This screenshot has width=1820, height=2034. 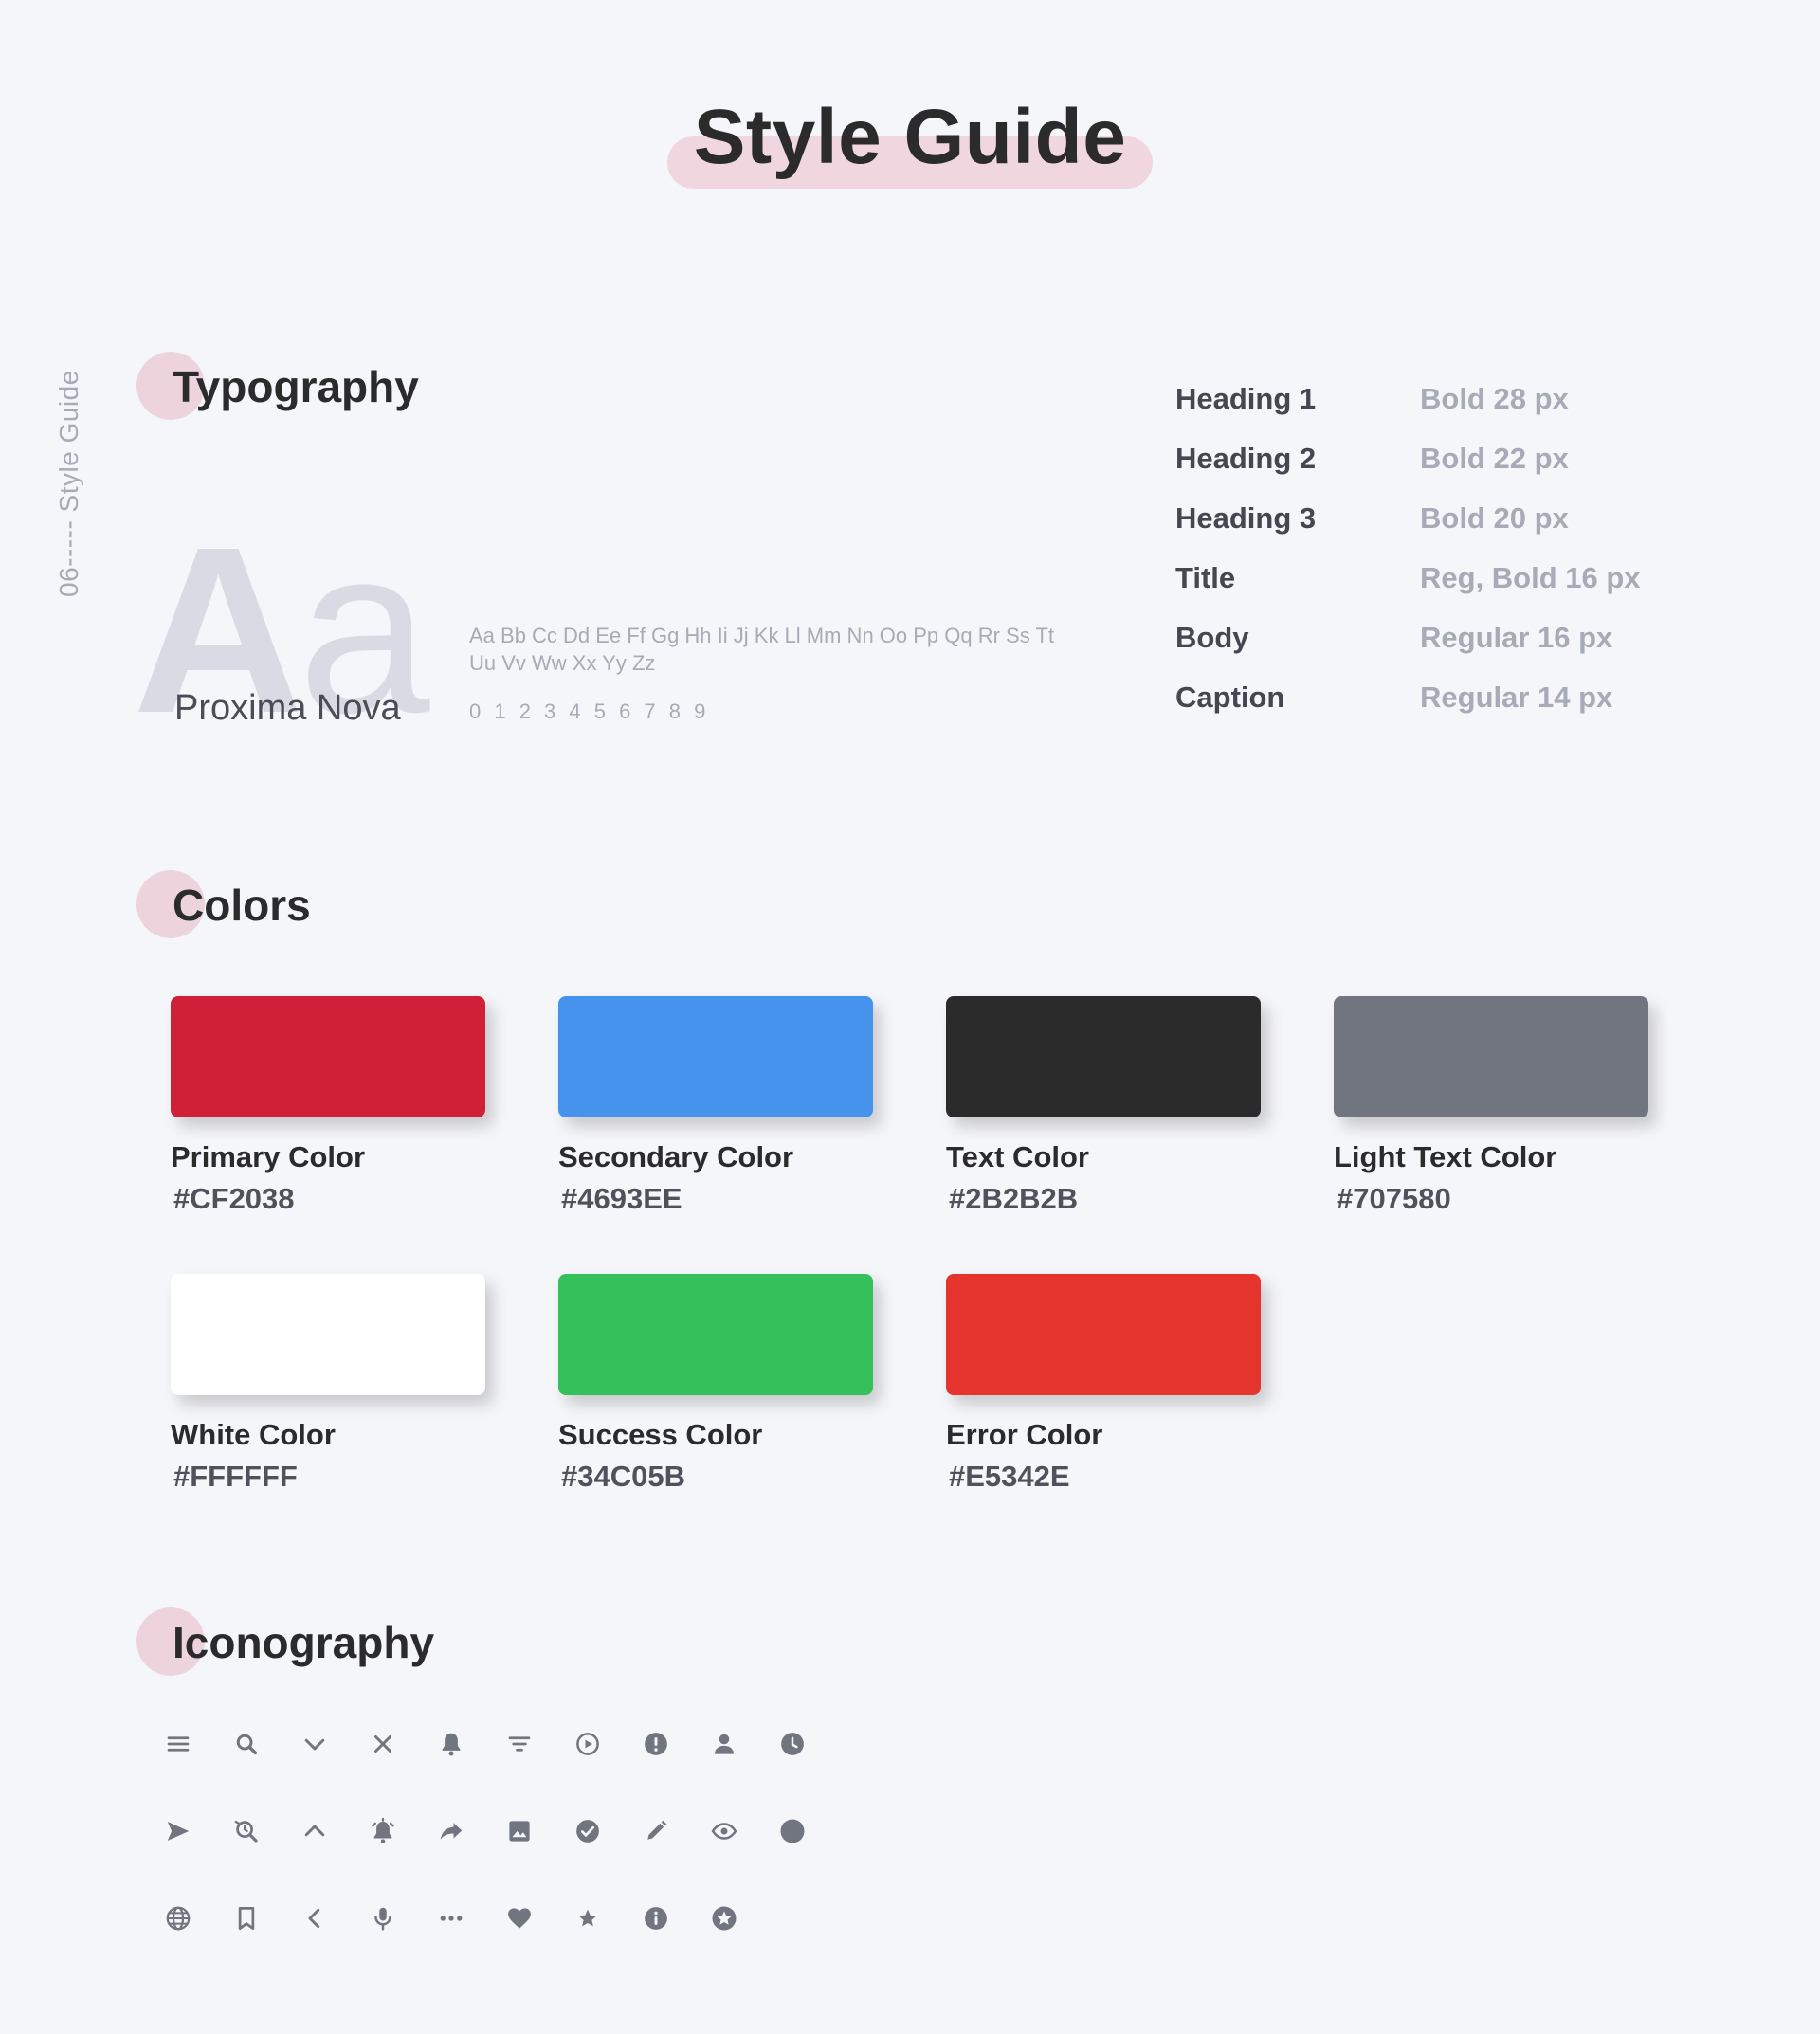 I want to click on type-style-name: Body, so click(x=1212, y=637).